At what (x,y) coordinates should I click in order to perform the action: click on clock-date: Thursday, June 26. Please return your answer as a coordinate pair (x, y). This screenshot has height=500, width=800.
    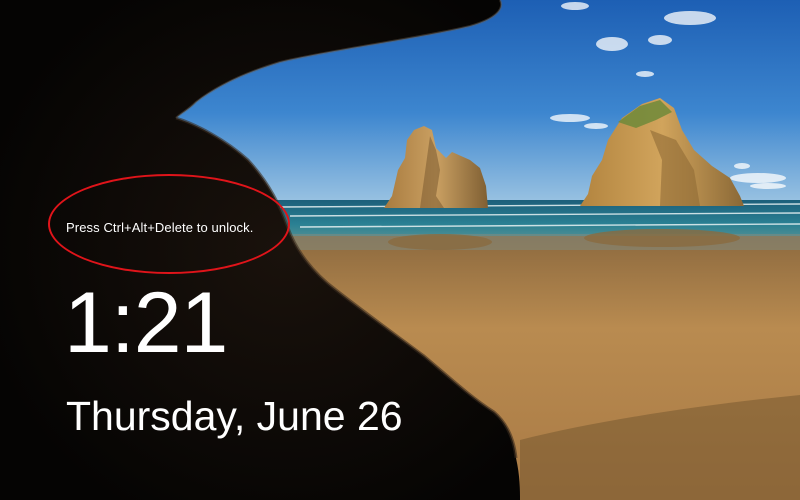
    Looking at the image, I should click on (234, 416).